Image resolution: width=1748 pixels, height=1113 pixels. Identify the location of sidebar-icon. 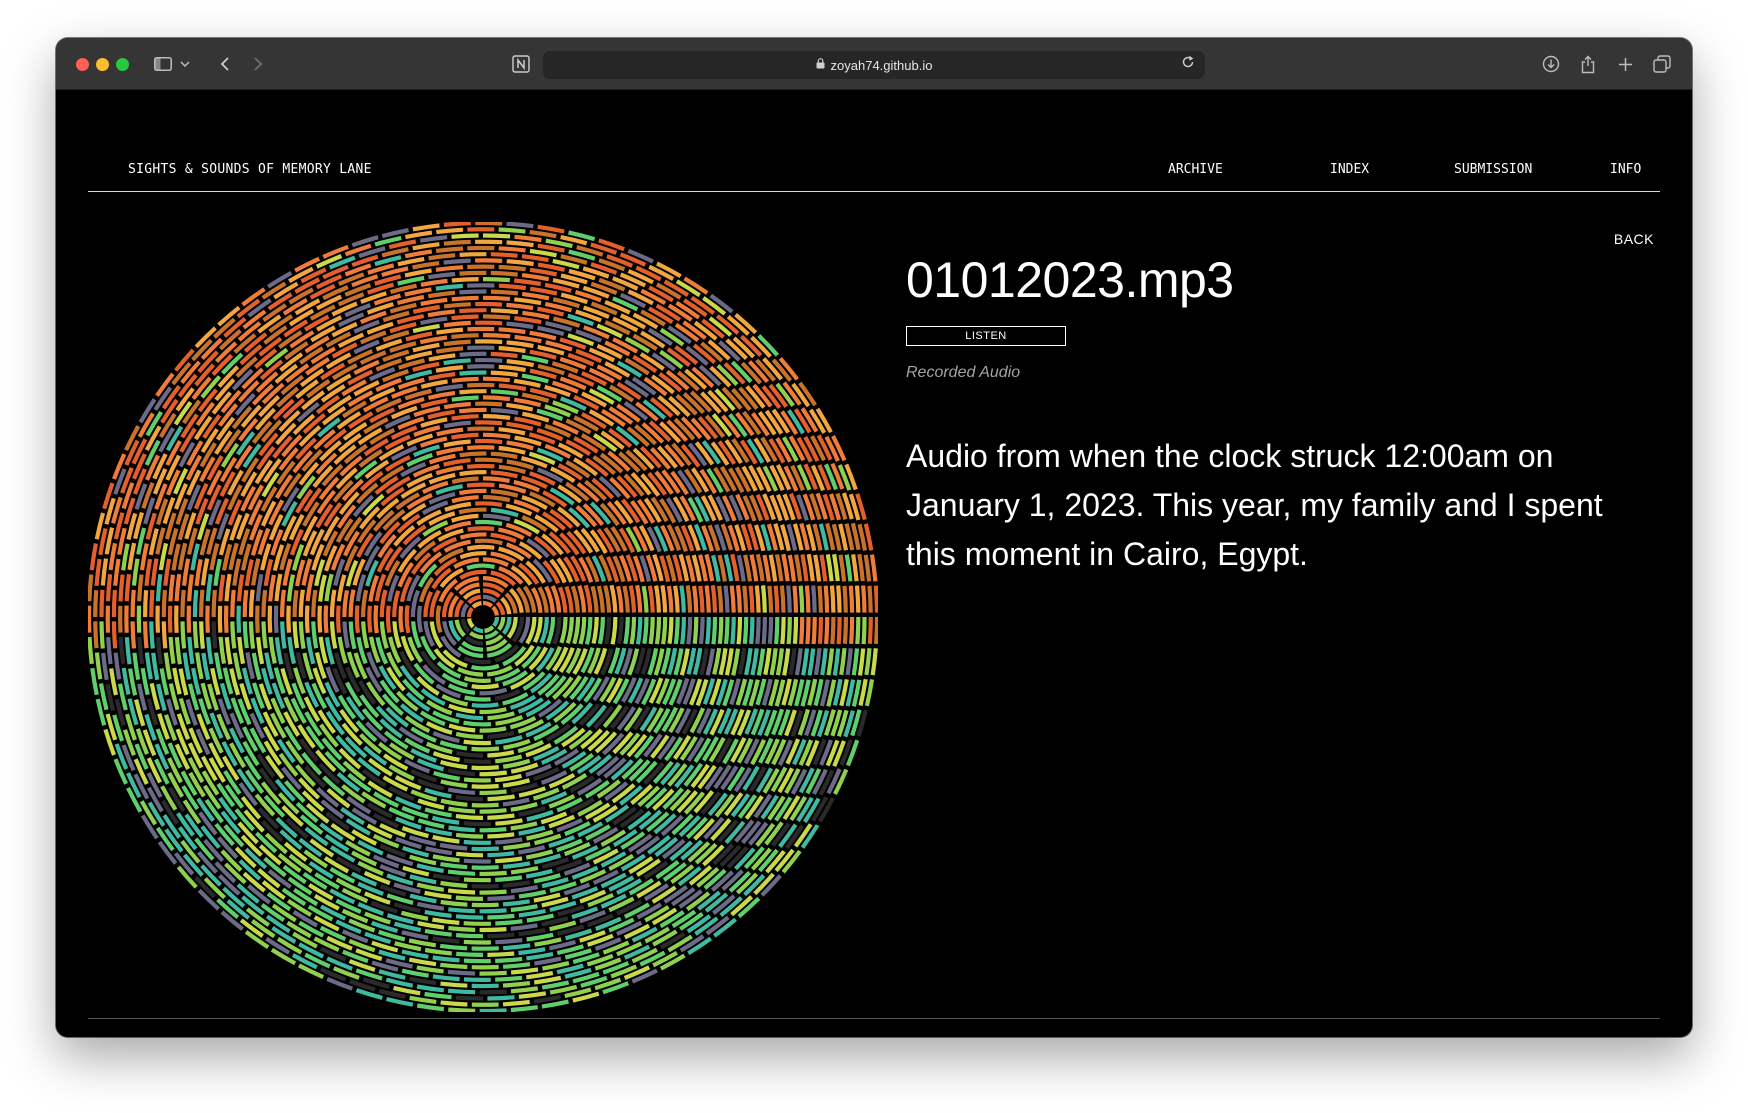
(163, 64).